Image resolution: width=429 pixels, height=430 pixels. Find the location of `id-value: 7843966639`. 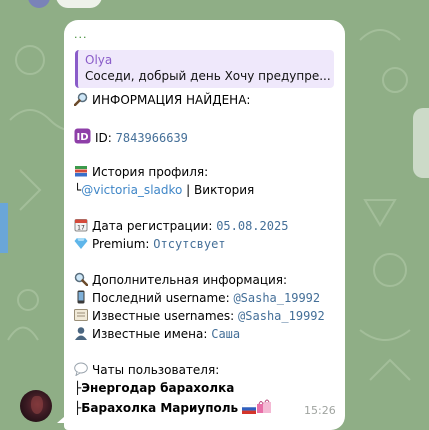

id-value: 7843966639 is located at coordinates (152, 138).